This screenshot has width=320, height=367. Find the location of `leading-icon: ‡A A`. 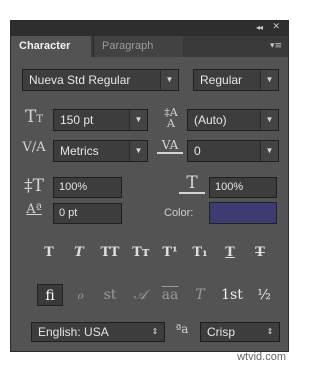

leading-icon: ‡A A is located at coordinates (171, 118).